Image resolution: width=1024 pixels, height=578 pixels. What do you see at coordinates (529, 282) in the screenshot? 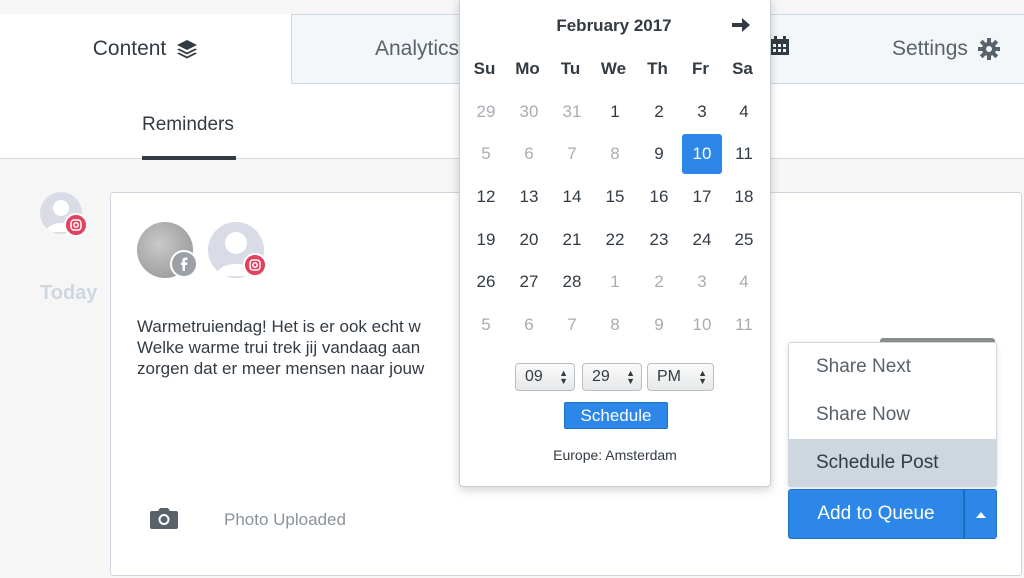
I see `calendar-day: 27` at bounding box center [529, 282].